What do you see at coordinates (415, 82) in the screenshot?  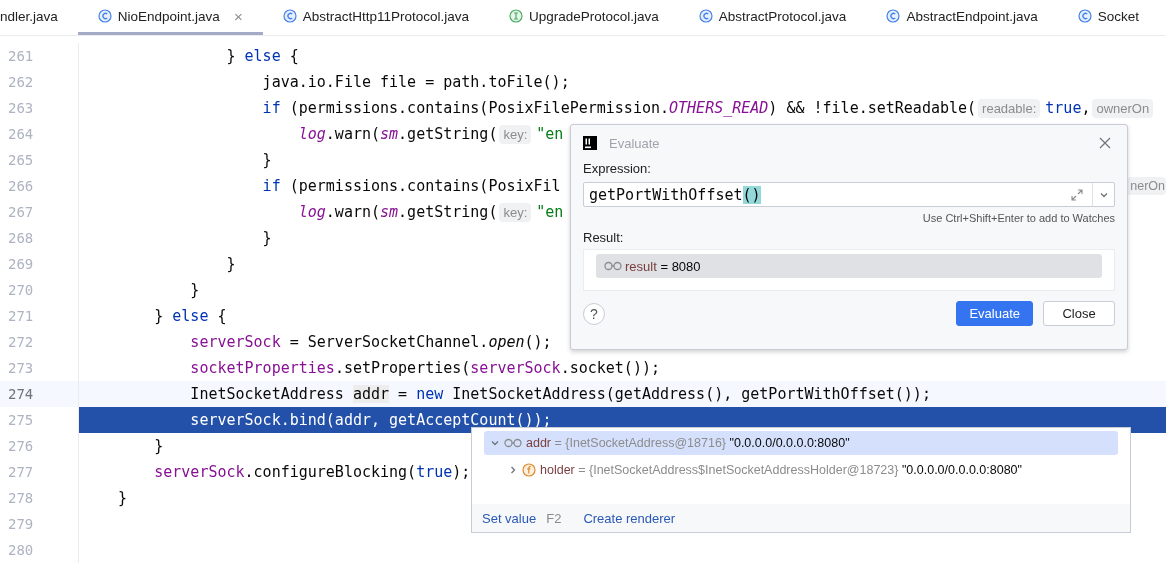 I see `code-text: java.io.File file = path.toFile();` at bounding box center [415, 82].